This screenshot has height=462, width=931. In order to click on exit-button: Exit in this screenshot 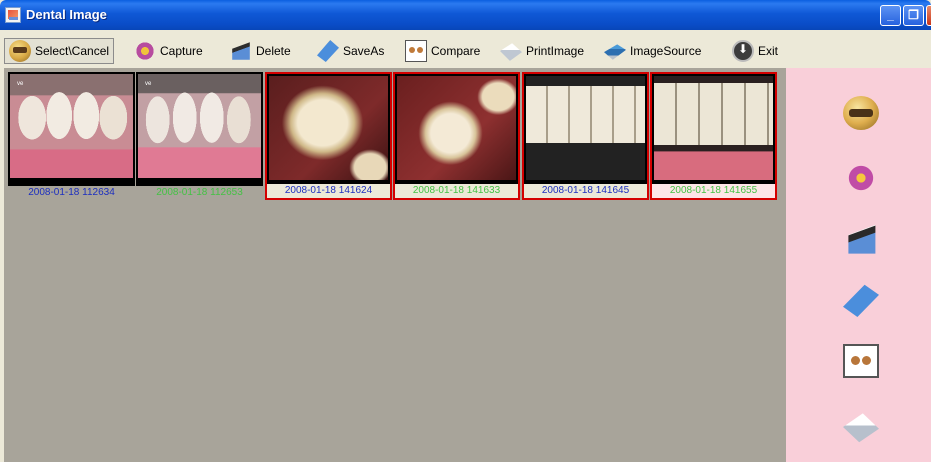, I will do `click(755, 51)`.